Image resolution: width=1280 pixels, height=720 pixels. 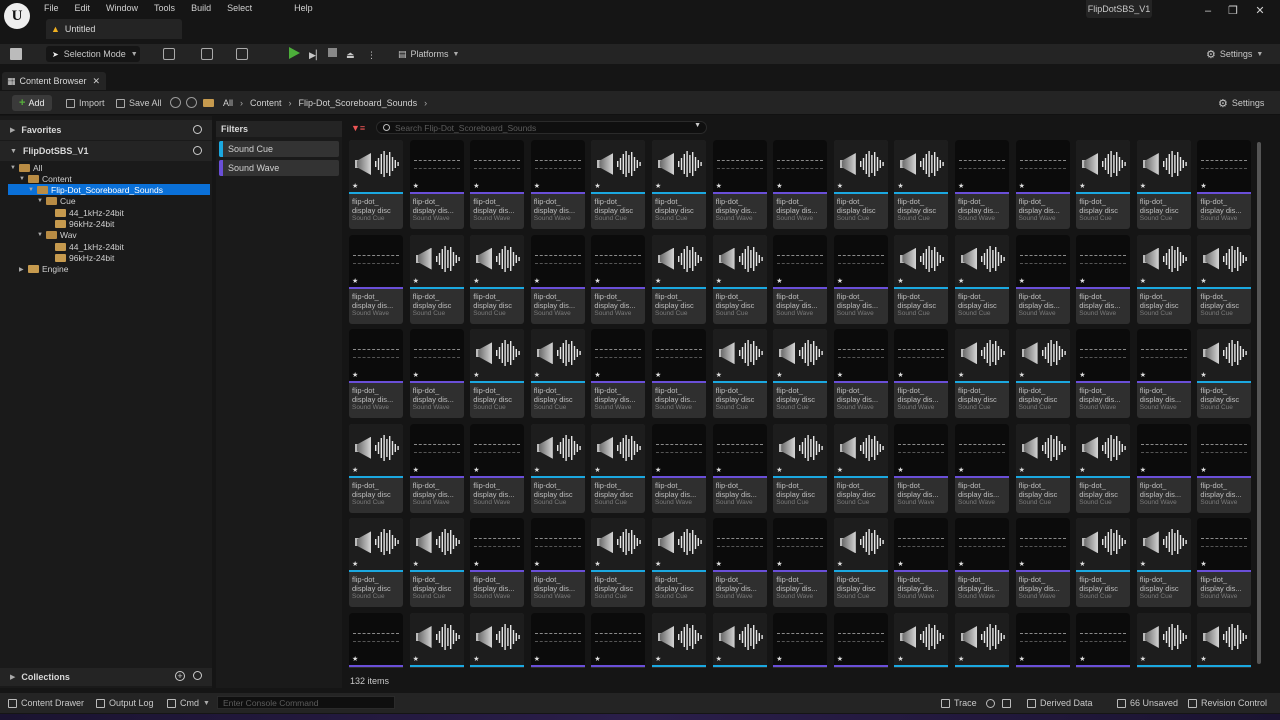 What do you see at coordinates (1060, 703) in the screenshot?
I see `derived-data-button: Derived Data` at bounding box center [1060, 703].